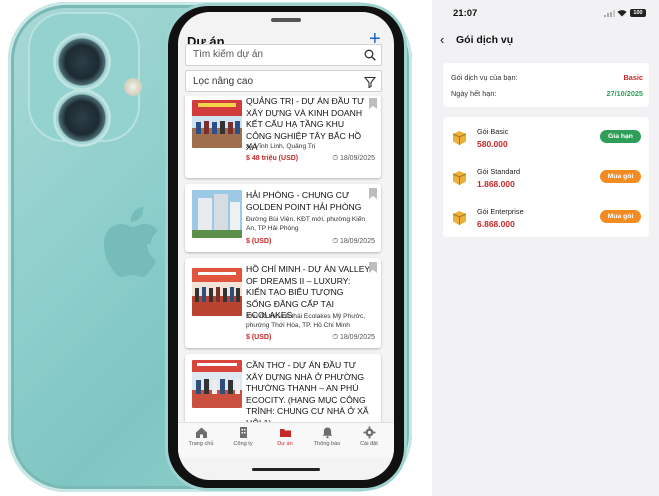 The image size is (659, 496). I want to click on tab-label: Cài đặt, so click(369, 444).